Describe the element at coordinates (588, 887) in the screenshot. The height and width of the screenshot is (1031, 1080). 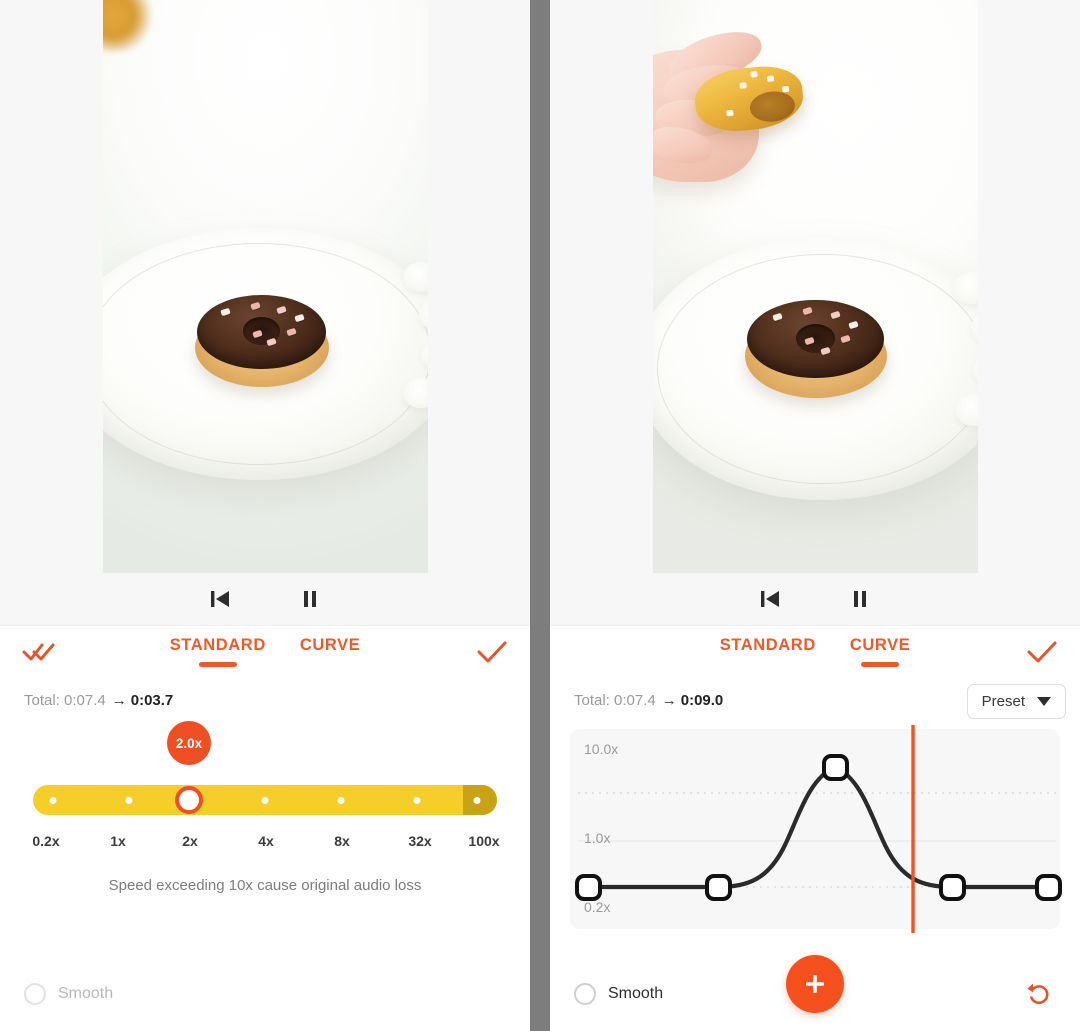
I see `curve-keypoint-start` at that location.